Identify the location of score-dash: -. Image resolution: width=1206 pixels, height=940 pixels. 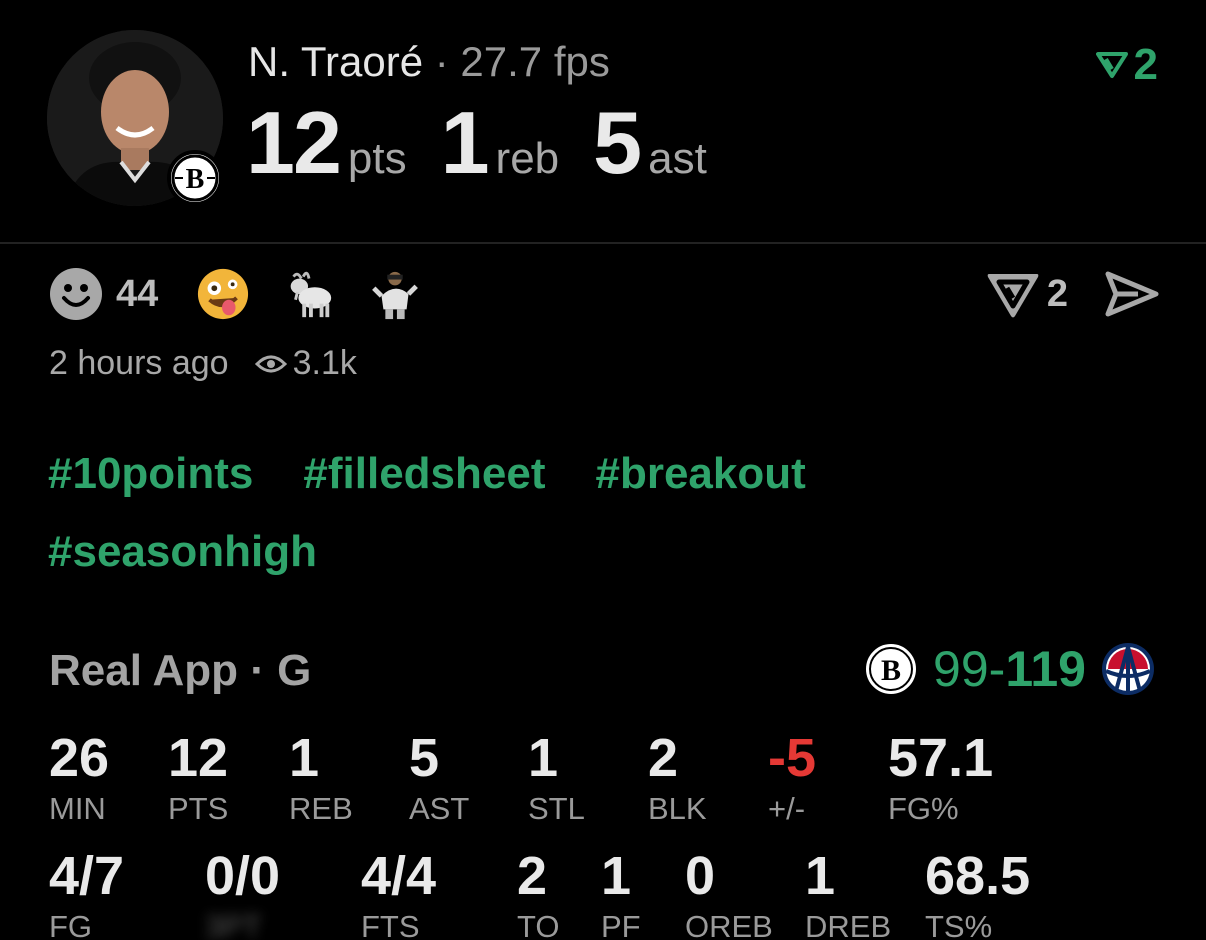
(997, 669).